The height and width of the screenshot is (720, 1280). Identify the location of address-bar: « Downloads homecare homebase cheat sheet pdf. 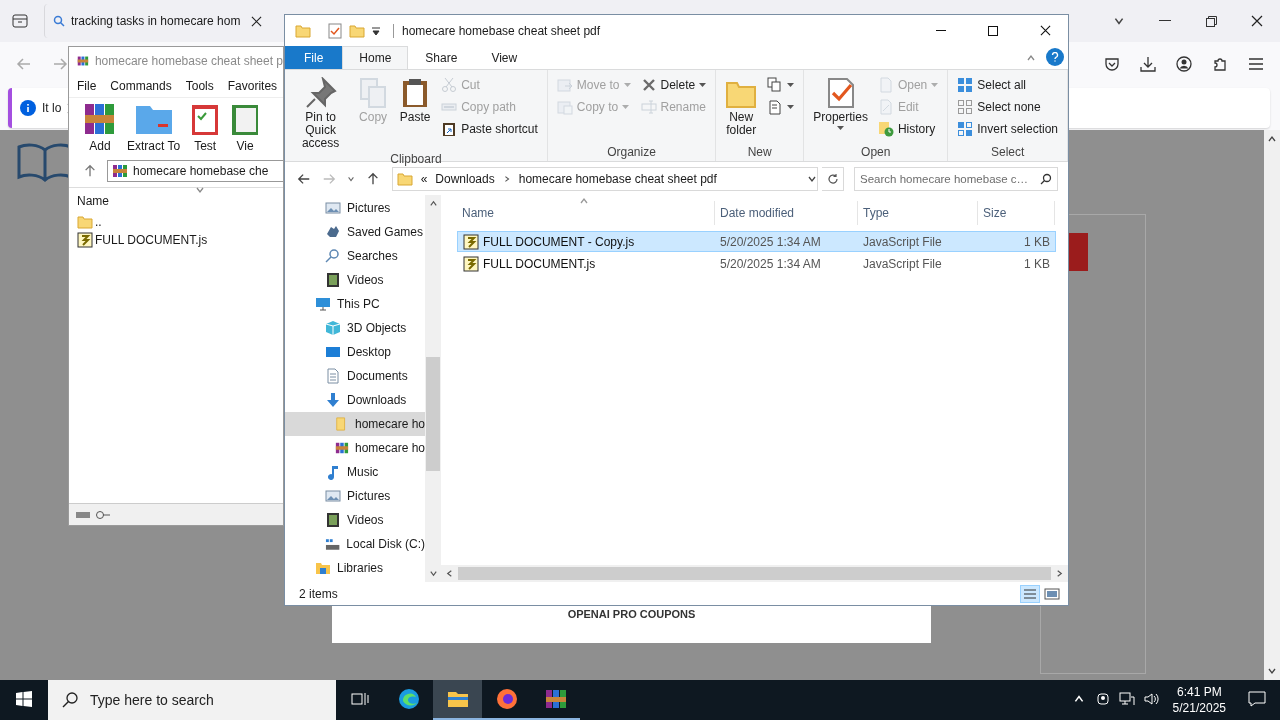
(605, 178).